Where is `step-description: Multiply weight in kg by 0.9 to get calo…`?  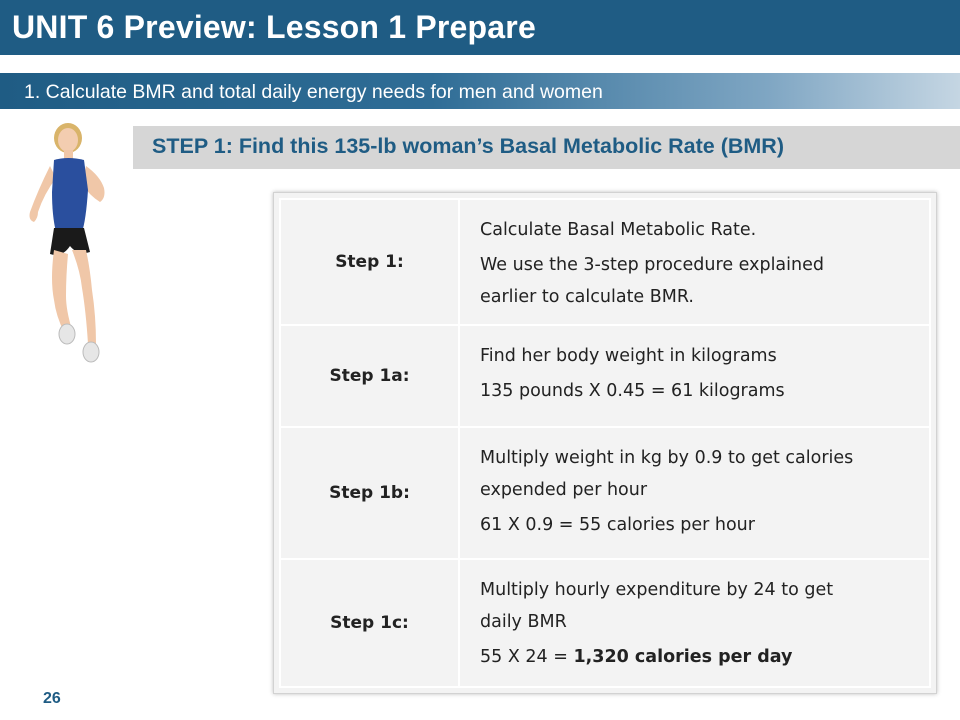 step-description: Multiply weight in kg by 0.9 to get calo… is located at coordinates (694, 493).